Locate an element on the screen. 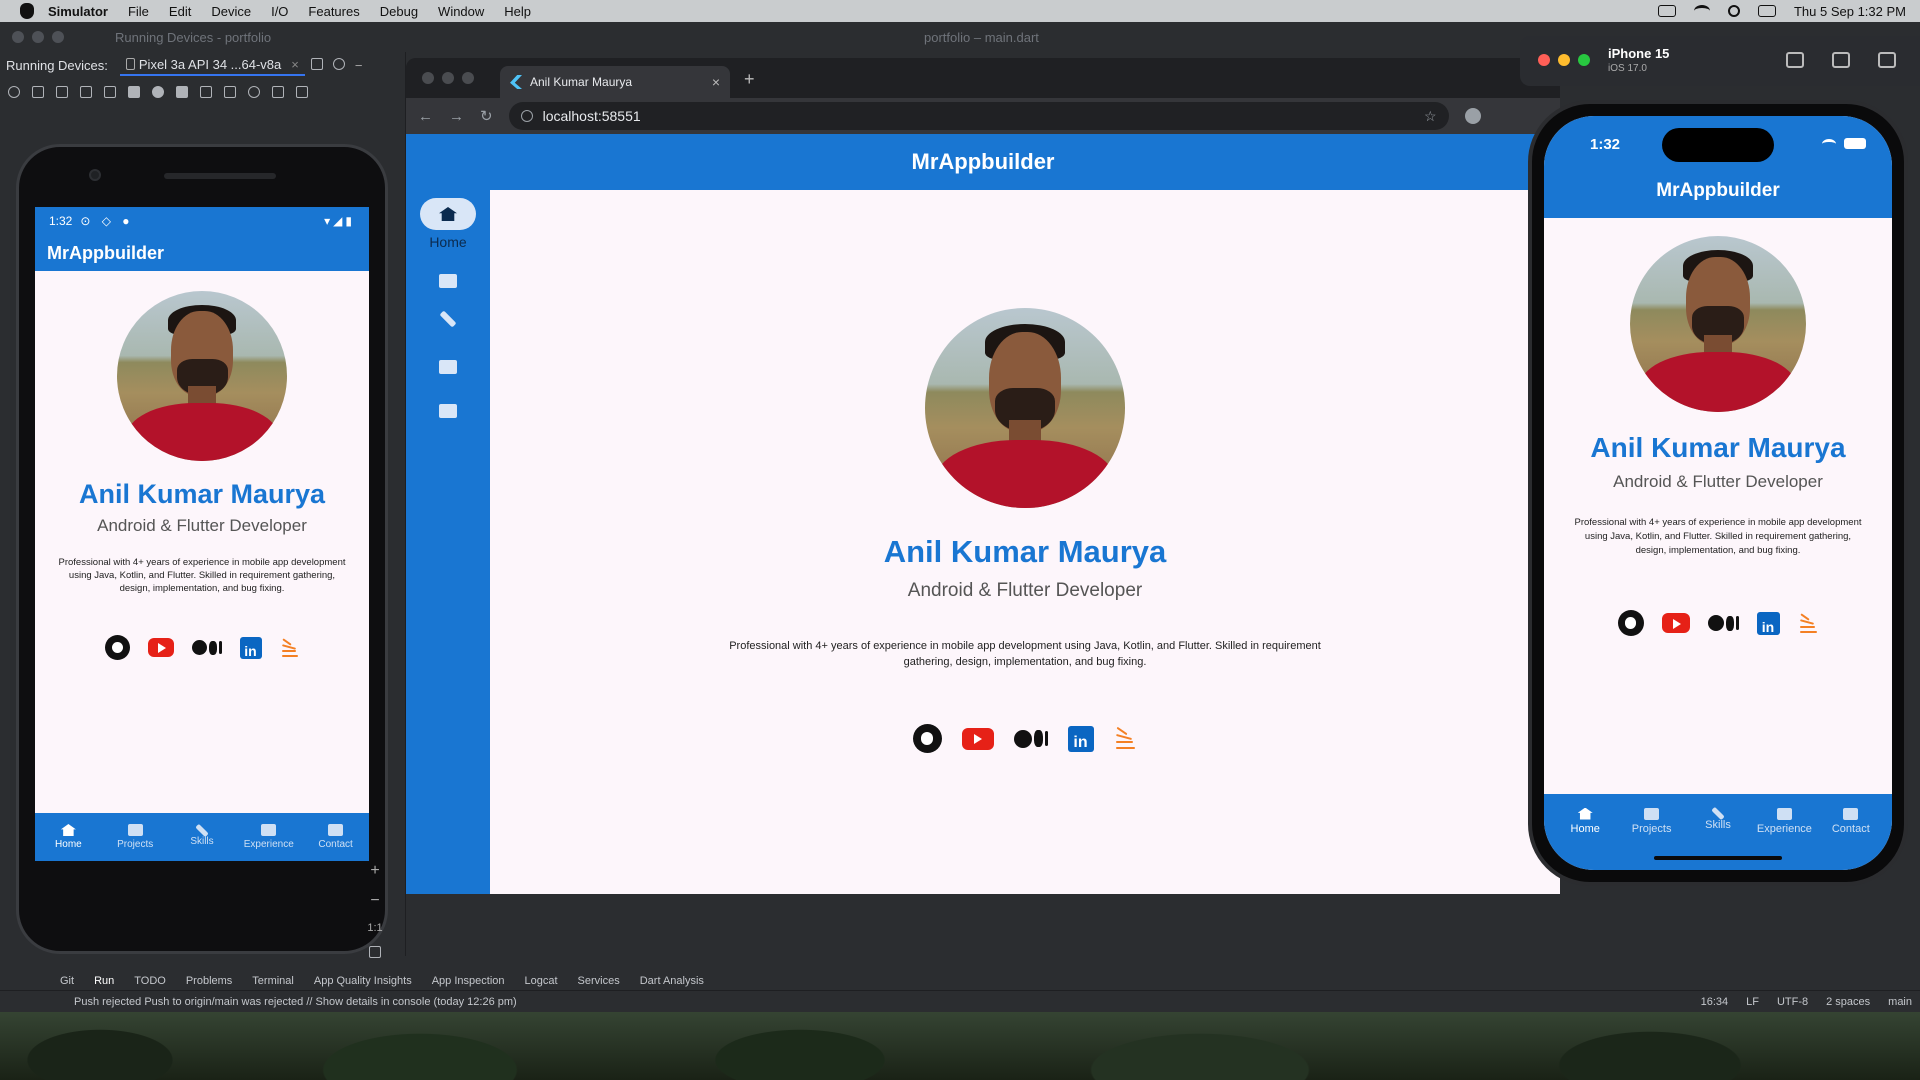 The height and width of the screenshot is (1080, 1920). overview-icon is located at coordinates (182, 92).